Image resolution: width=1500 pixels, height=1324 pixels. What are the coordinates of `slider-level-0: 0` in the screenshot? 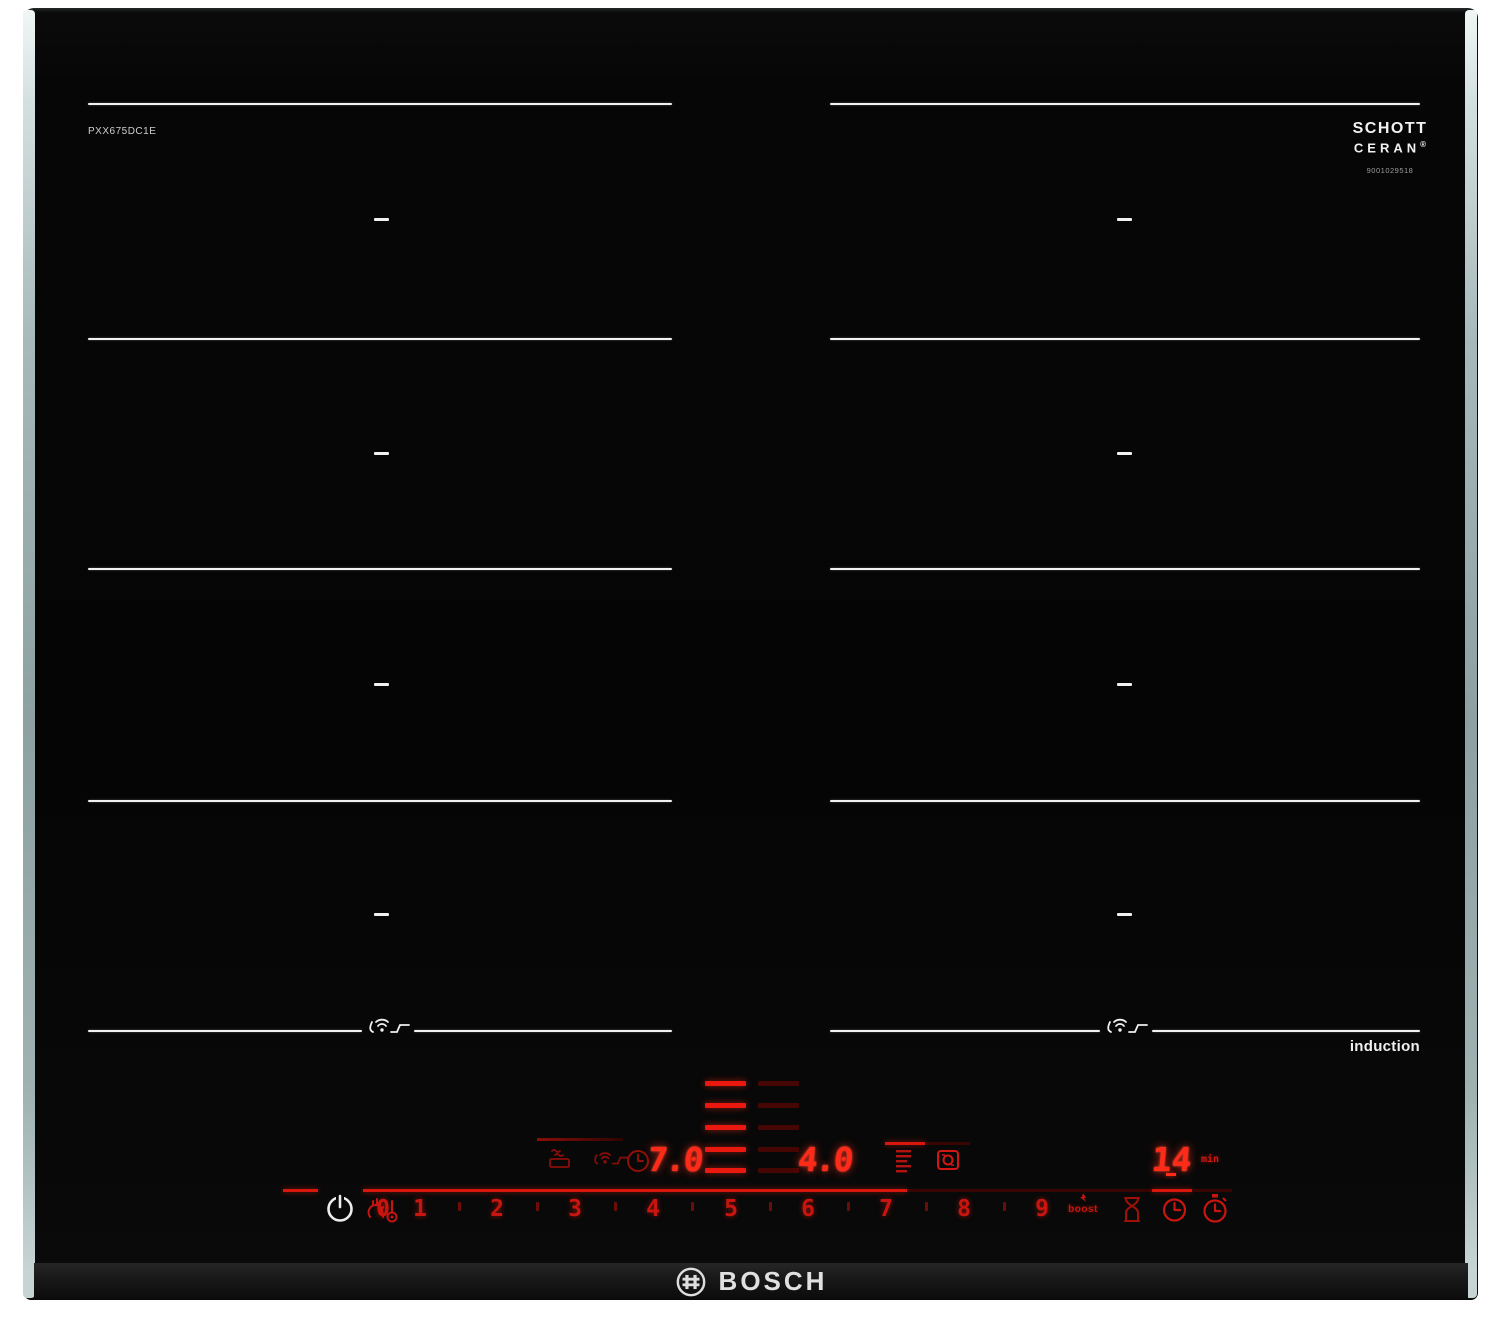 It's located at (383, 1209).